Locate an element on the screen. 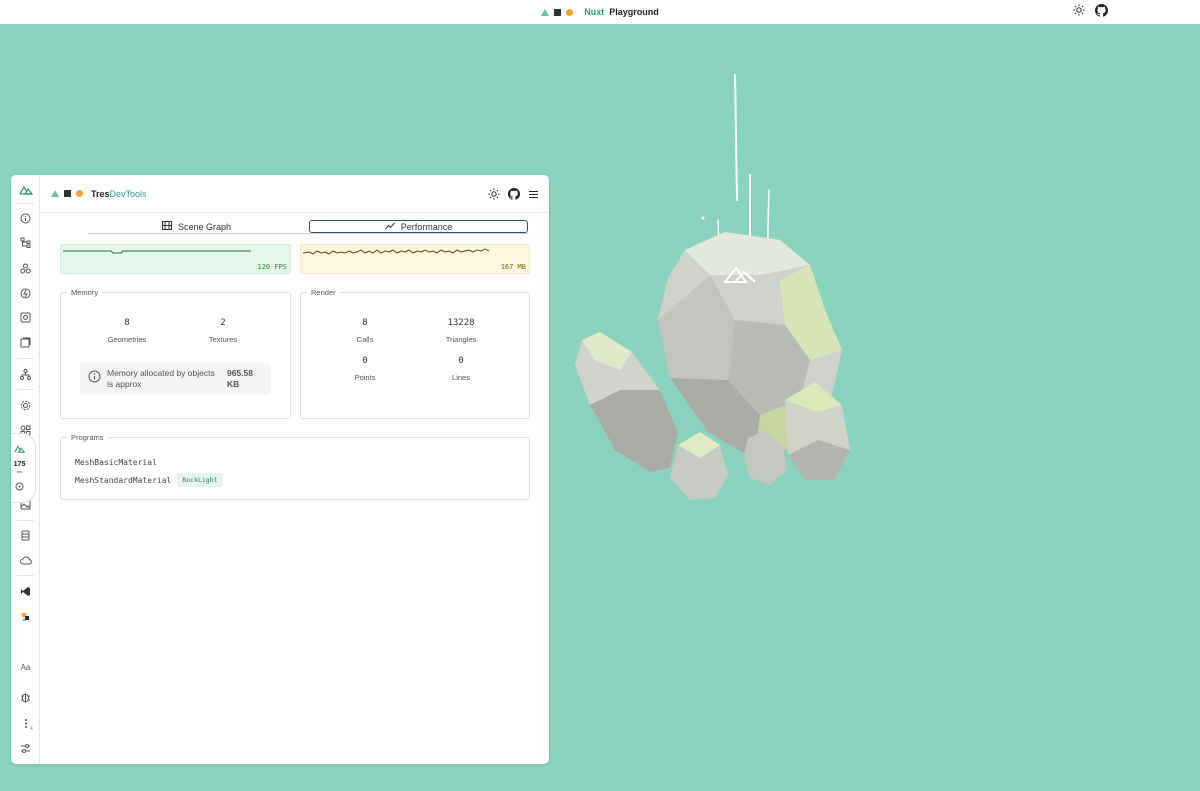 This screenshot has width=1200, height=791. tab-scene-graph-label: Scene Graph is located at coordinates (204, 226).